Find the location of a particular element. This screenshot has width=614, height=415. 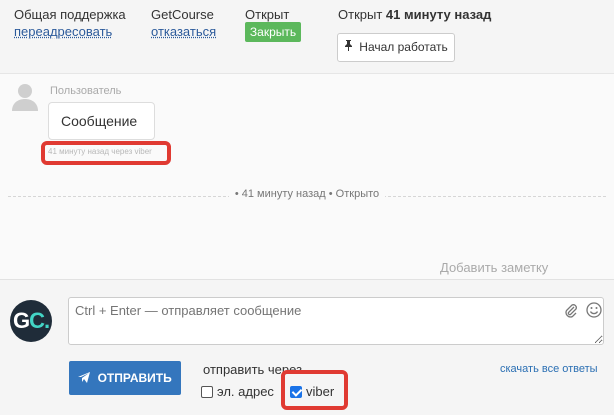

timeline-event-text: • 41 минуту назад • Открыто is located at coordinates (307, 194).